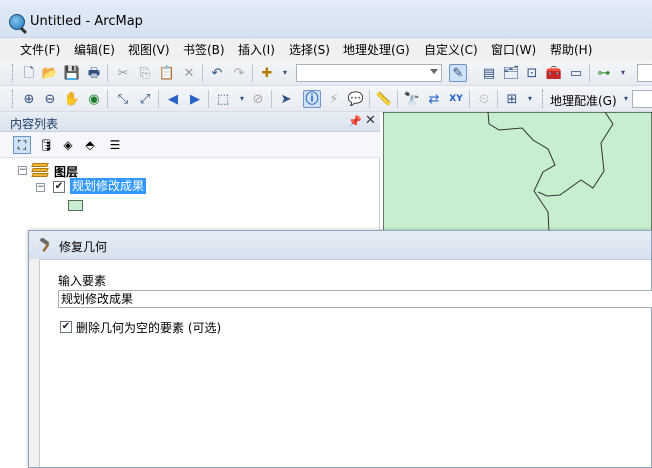 The image size is (652, 468). I want to click on toolbar-right-combo, so click(644, 73).